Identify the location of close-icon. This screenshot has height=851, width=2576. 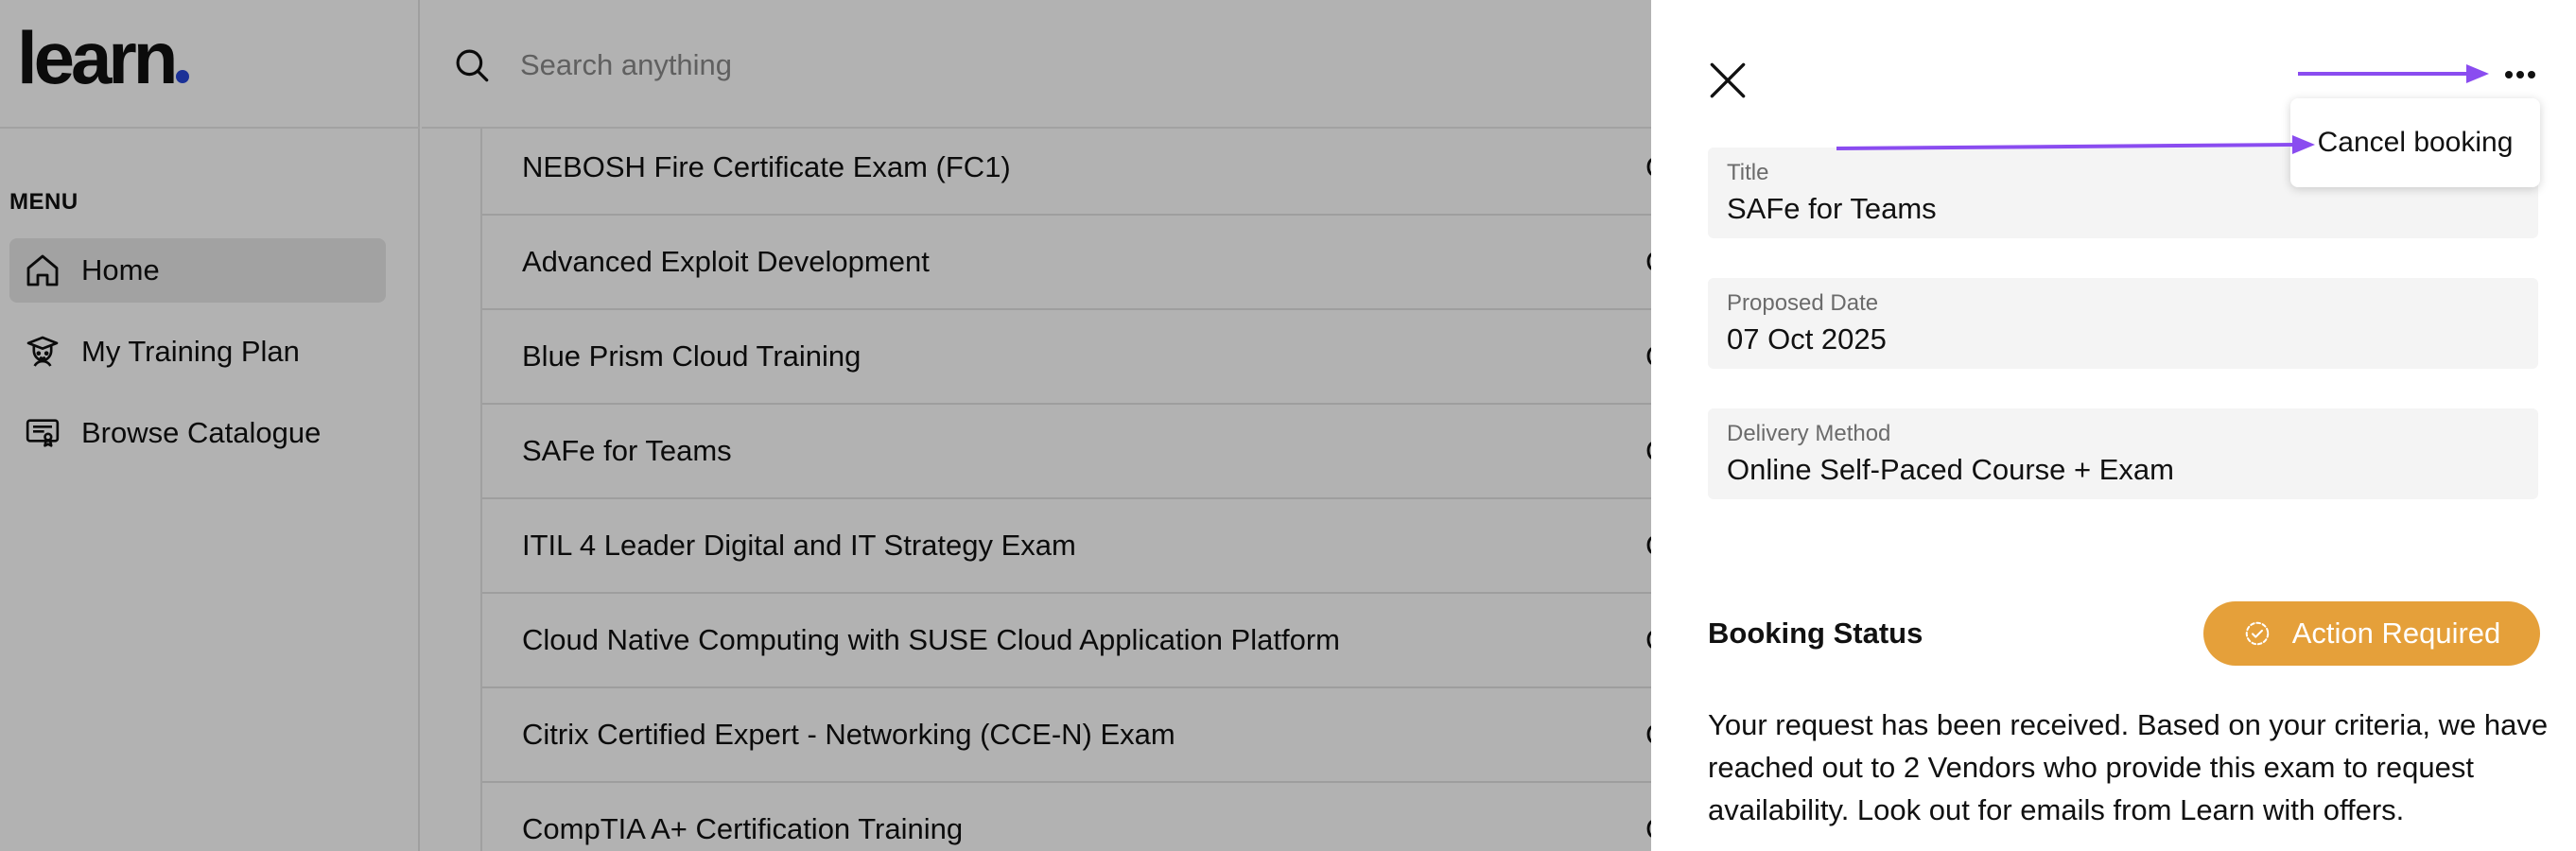
(1728, 80).